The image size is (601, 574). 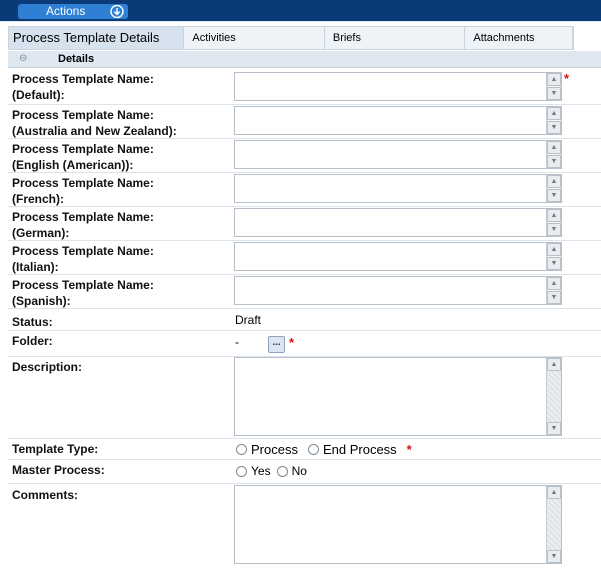 What do you see at coordinates (398, 154) in the screenshot?
I see `name-english-input: ▲ ▼` at bounding box center [398, 154].